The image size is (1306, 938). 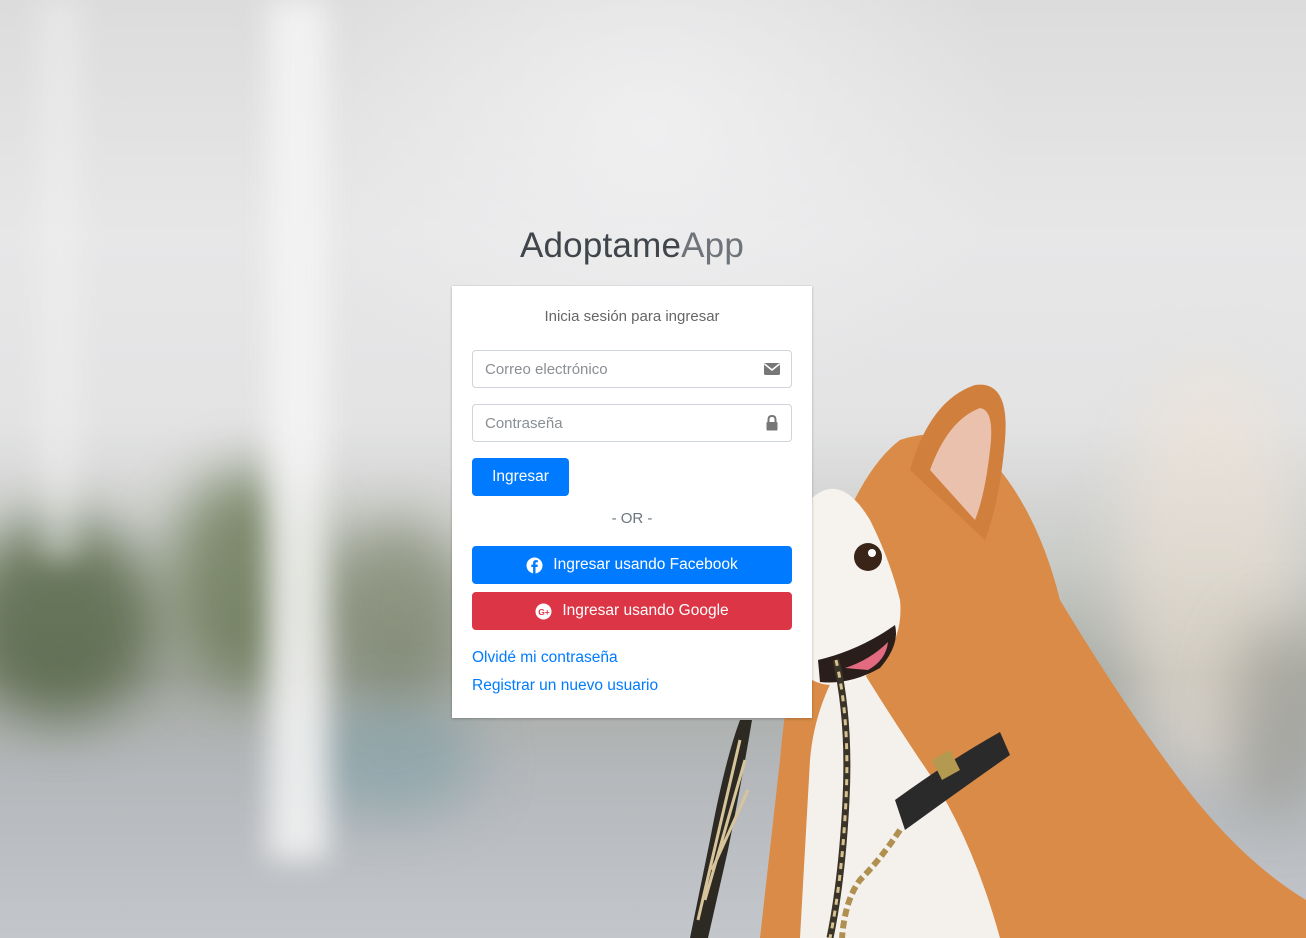 I want to click on email-input, so click(x=615, y=369).